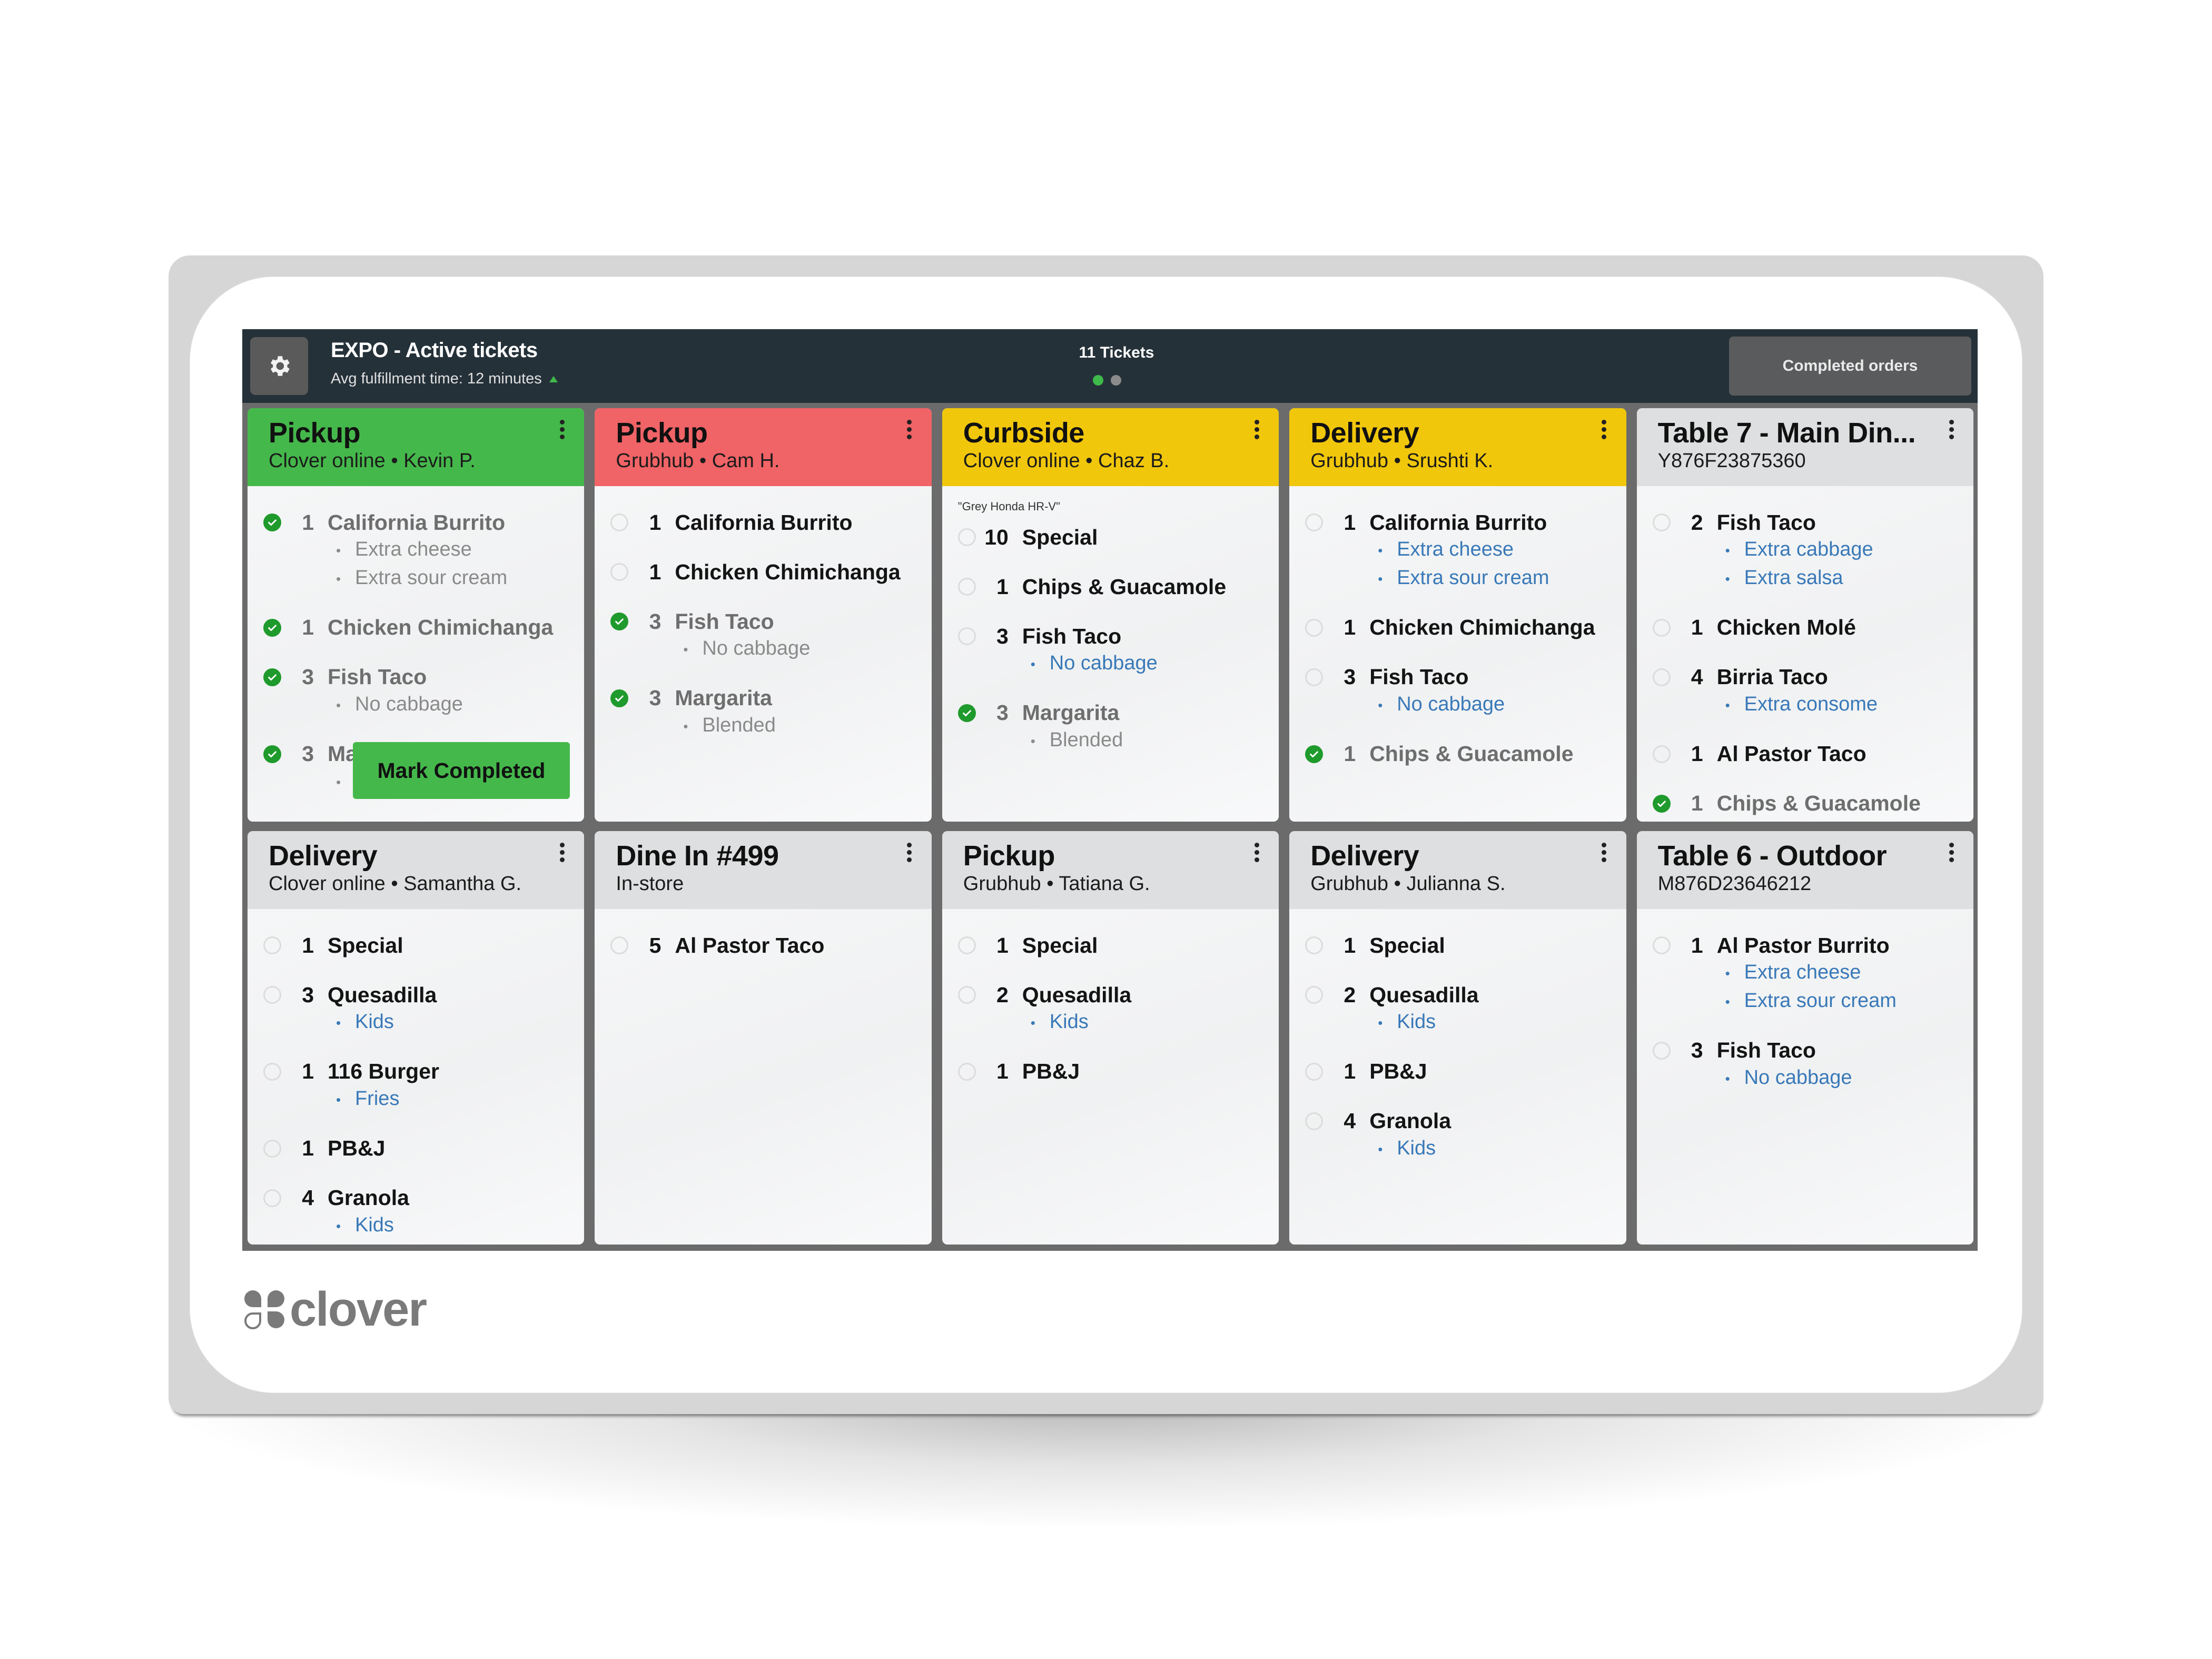  Describe the element at coordinates (1457, 870) in the screenshot. I see `ticket-header: Delivery Grubhub • Julianna S.` at that location.